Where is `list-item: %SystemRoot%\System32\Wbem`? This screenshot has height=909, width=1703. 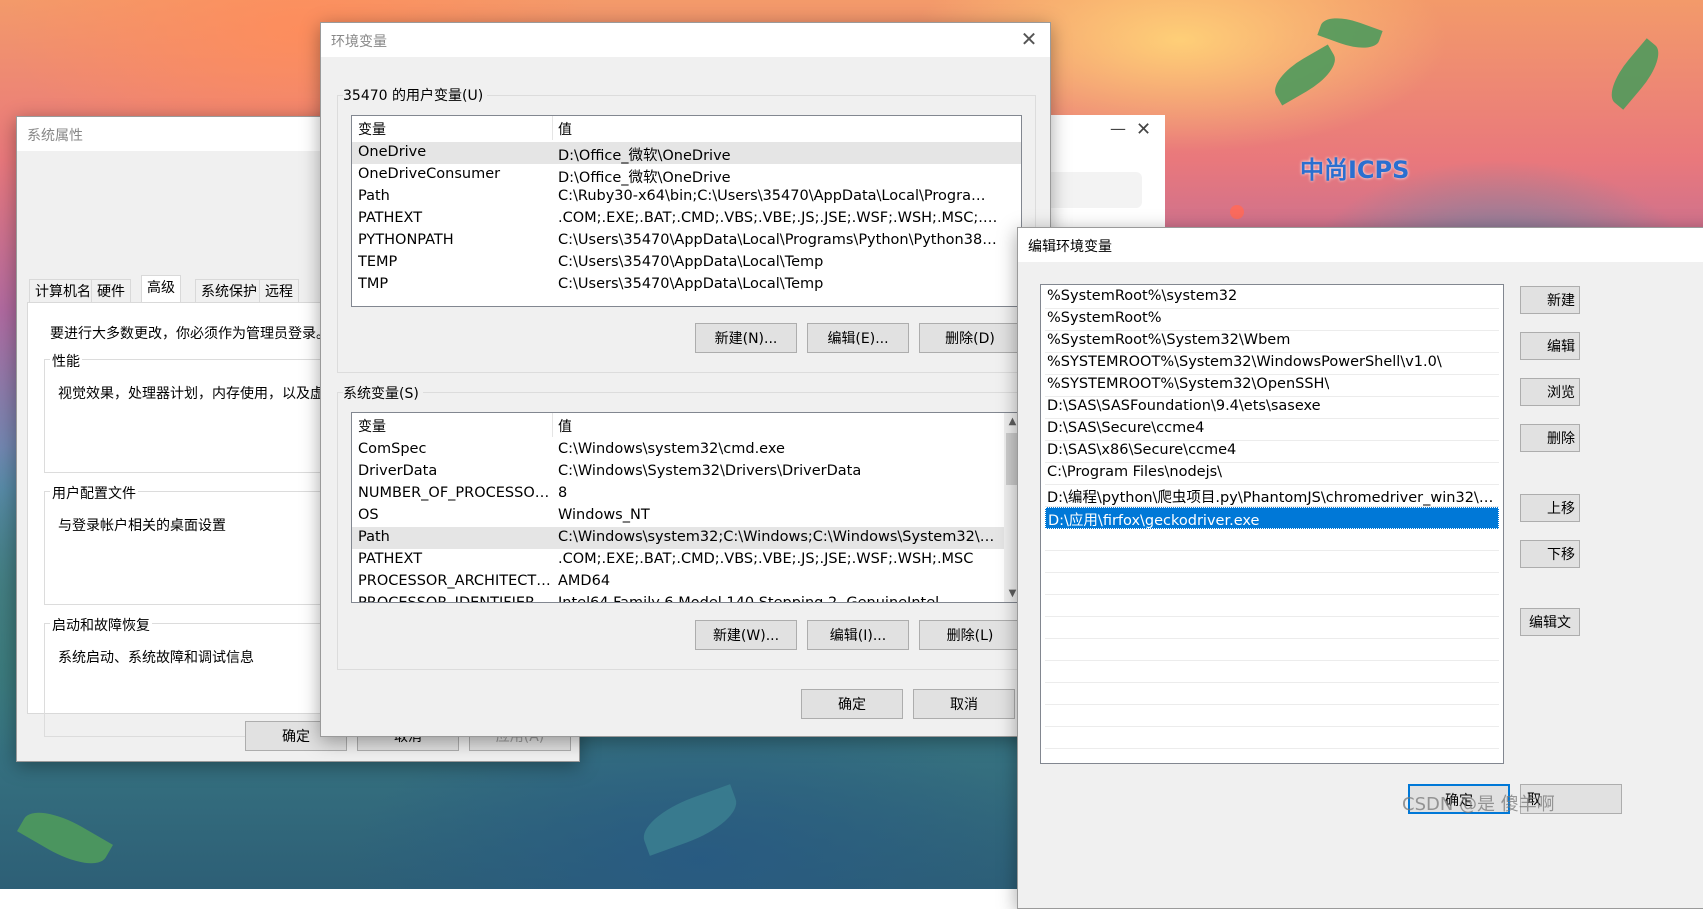 list-item: %SystemRoot%\System32\Wbem is located at coordinates (1272, 342).